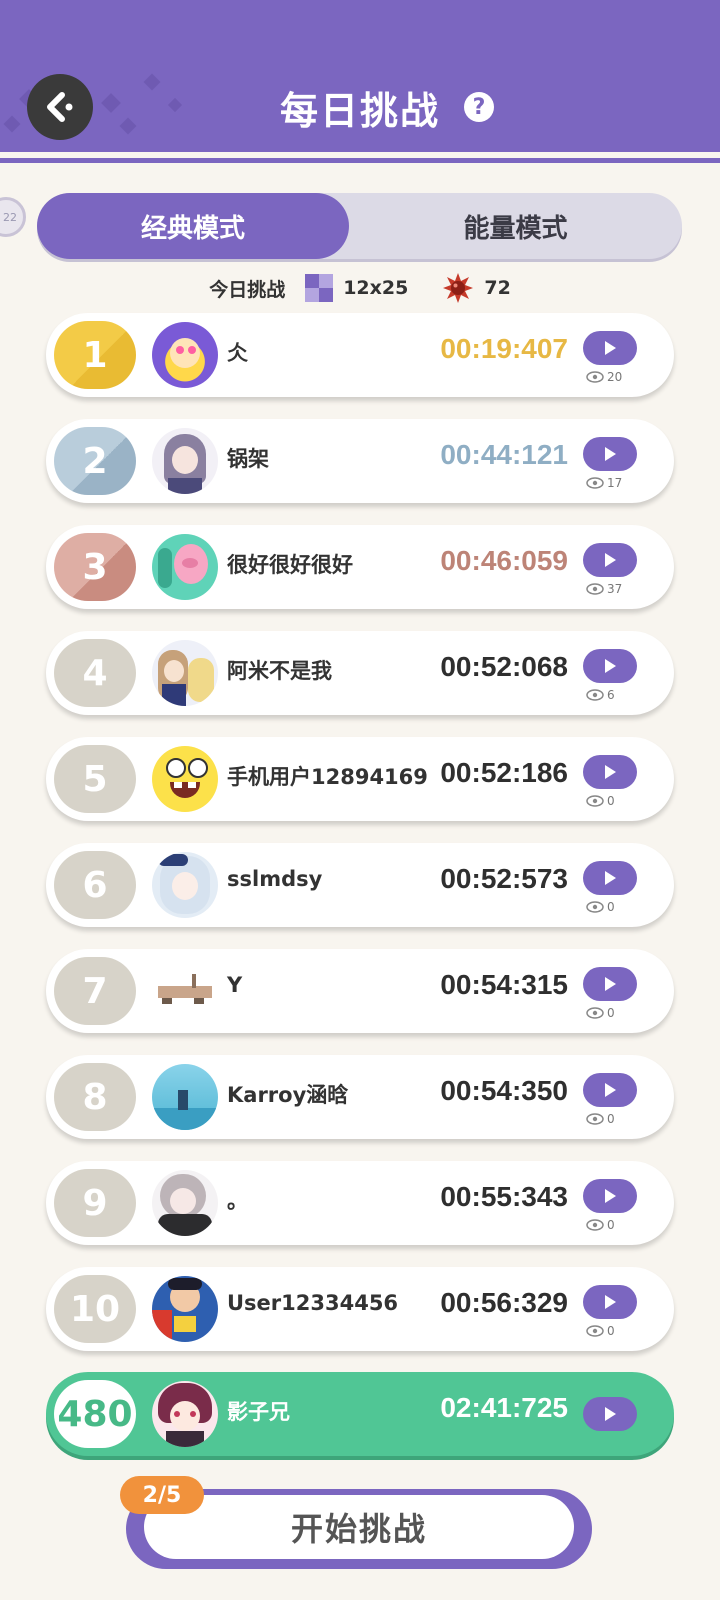 This screenshot has width=720, height=1600. I want to click on challenge-info: 今日挑战 12x25 72, so click(360, 288).